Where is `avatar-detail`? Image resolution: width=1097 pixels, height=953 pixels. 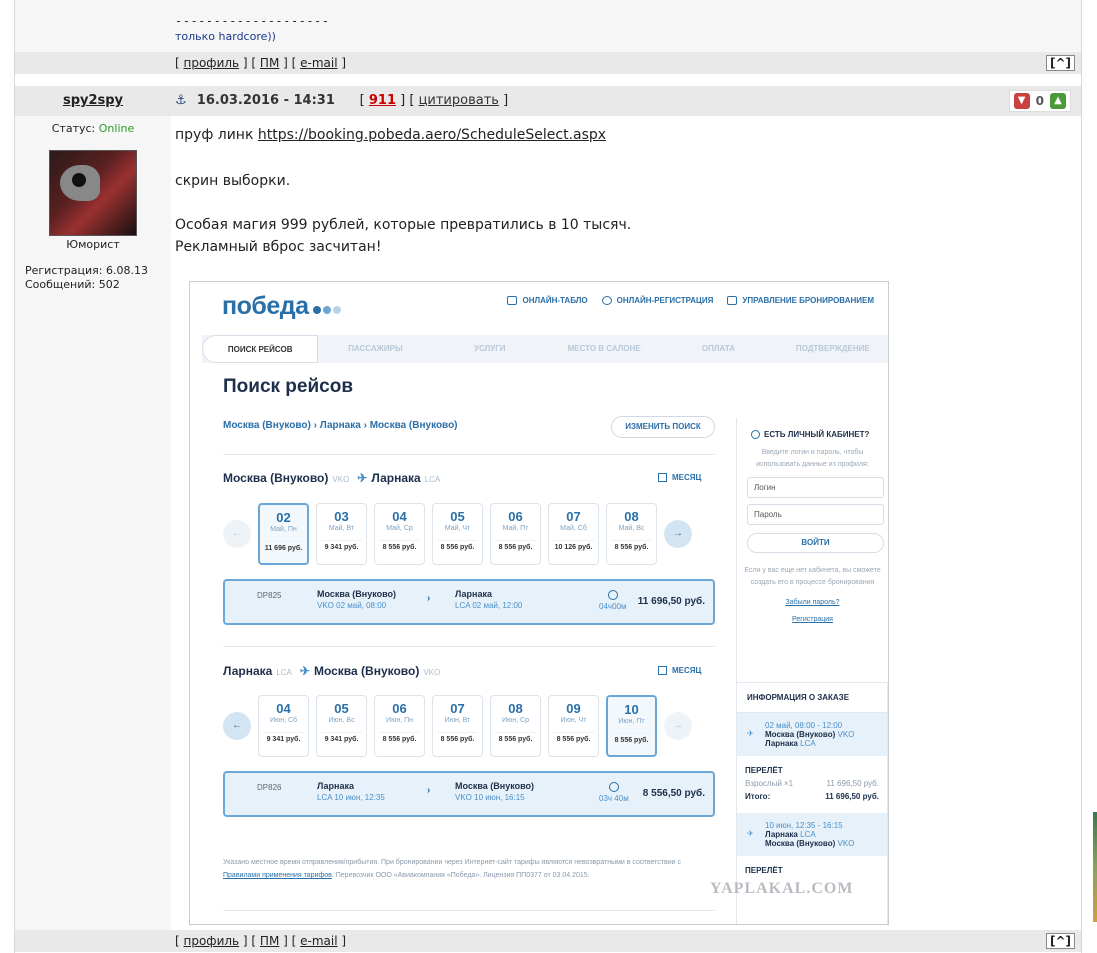 avatar-detail is located at coordinates (79, 180).